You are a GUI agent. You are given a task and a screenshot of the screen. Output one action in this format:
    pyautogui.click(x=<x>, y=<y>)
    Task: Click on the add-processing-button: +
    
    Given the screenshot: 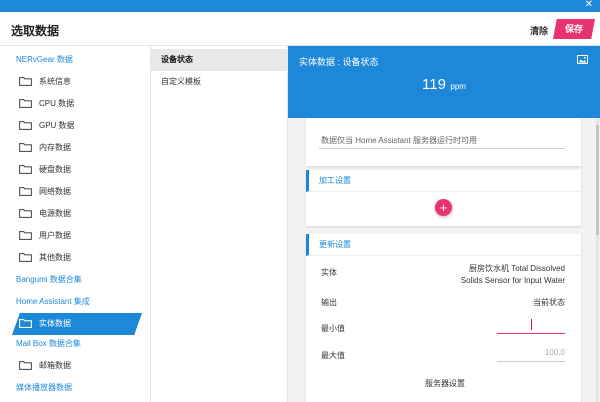 What is the action you would take?
    pyautogui.click(x=443, y=207)
    